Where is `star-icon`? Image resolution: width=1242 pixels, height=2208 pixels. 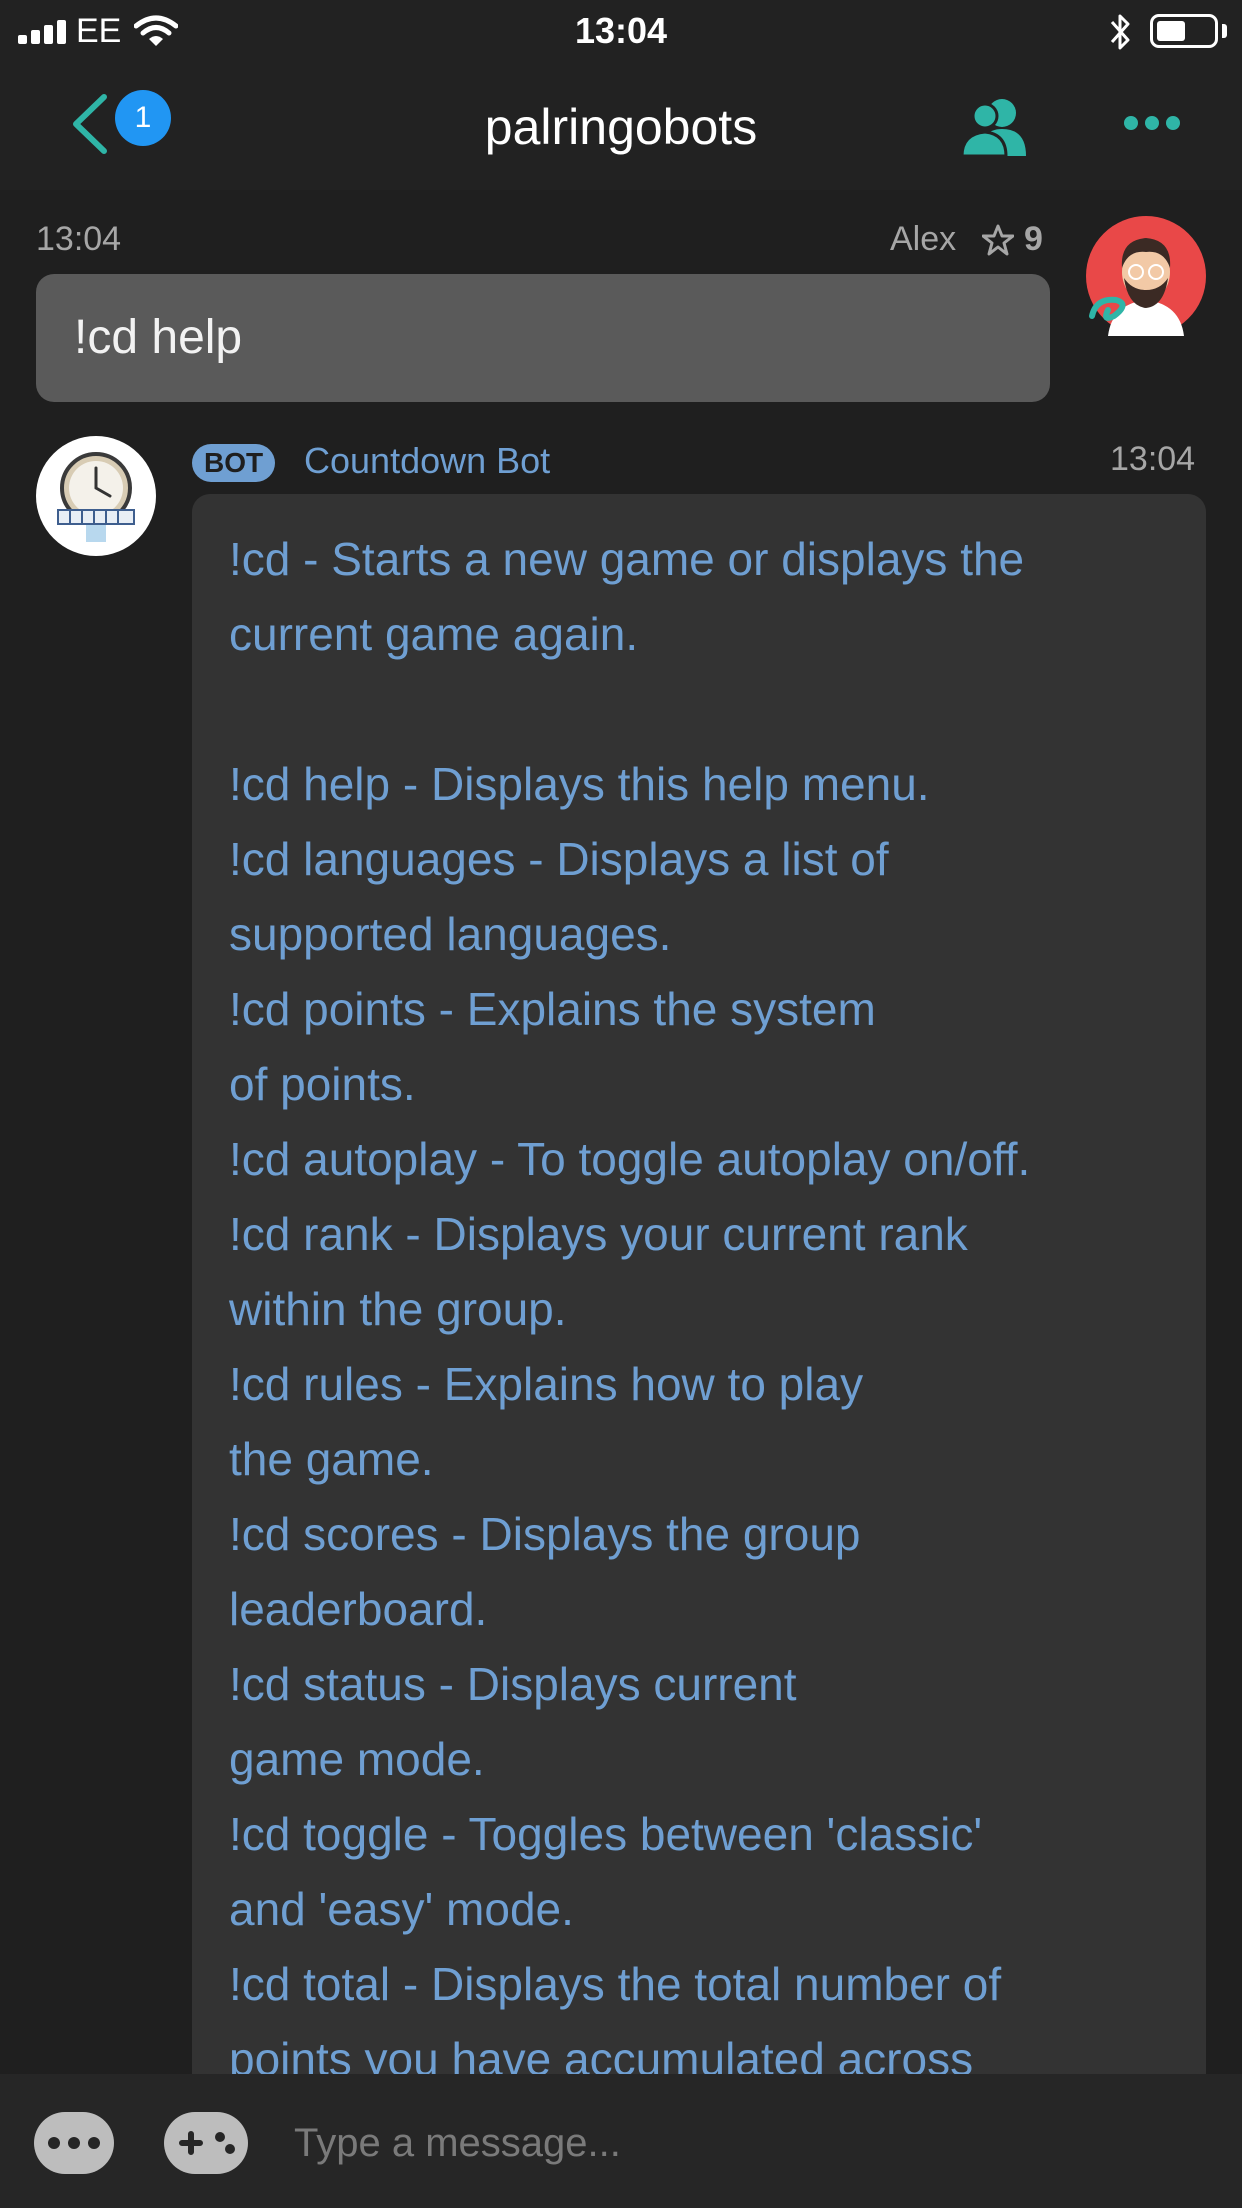 star-icon is located at coordinates (998, 240).